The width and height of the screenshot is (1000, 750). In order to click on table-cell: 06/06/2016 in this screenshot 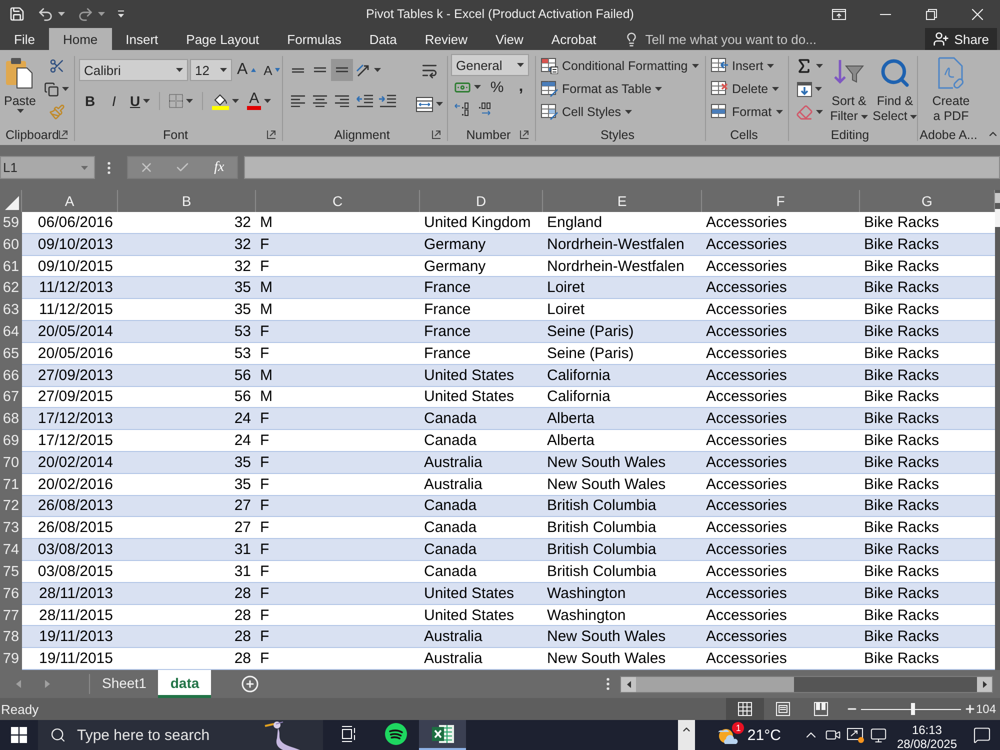, I will do `click(70, 223)`.